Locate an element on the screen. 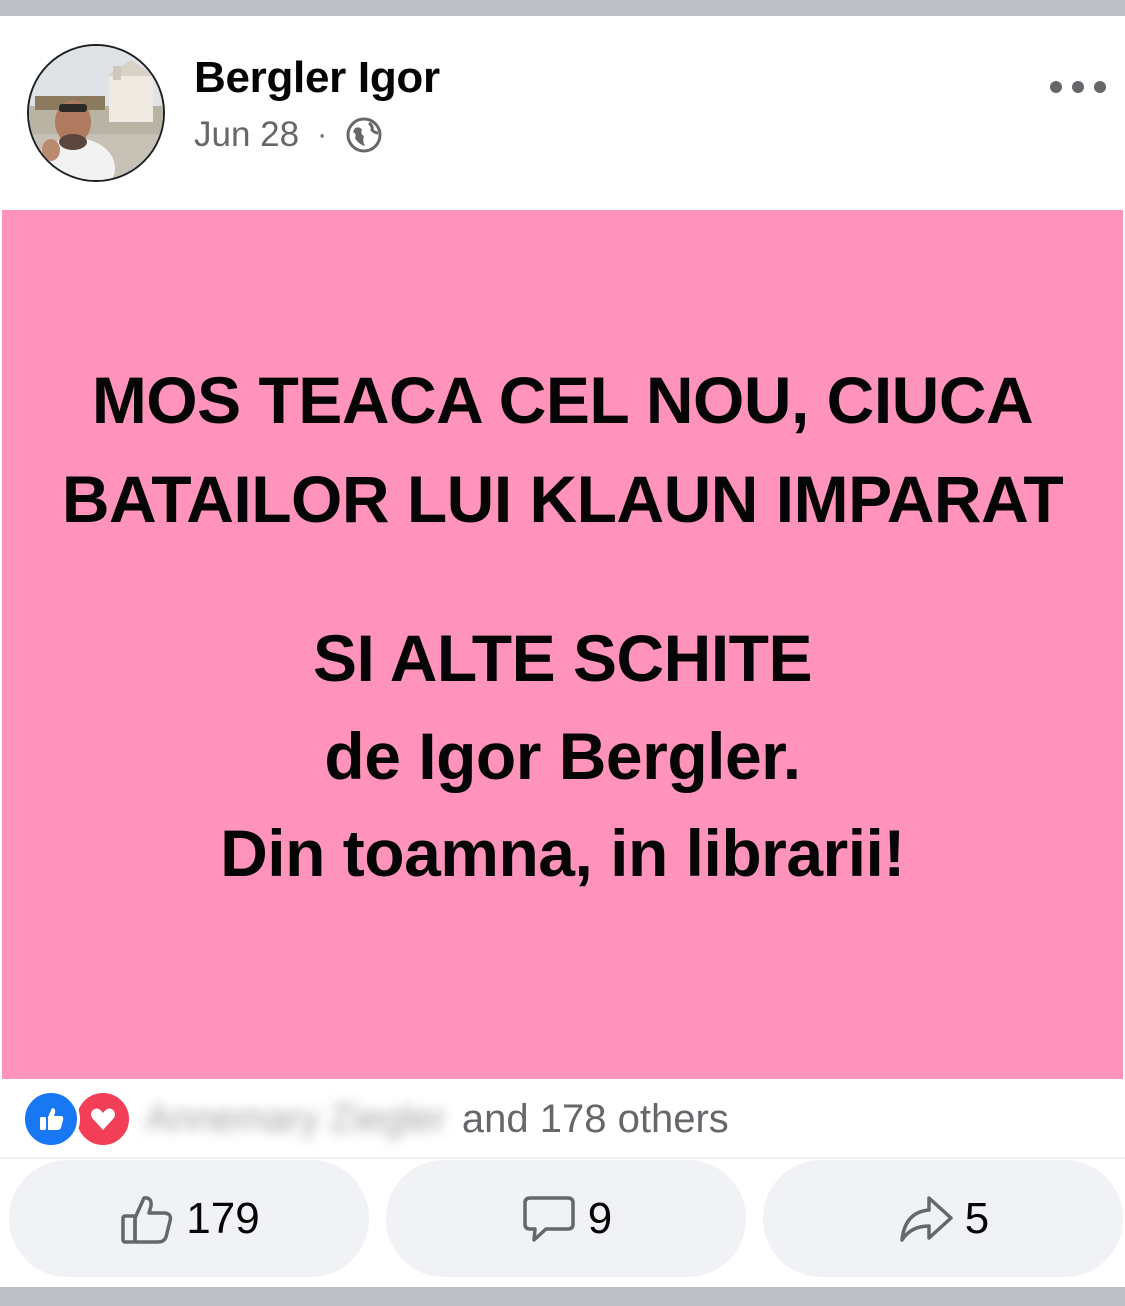 The width and height of the screenshot is (1125, 1306). avatar-photo is located at coordinates (96, 113).